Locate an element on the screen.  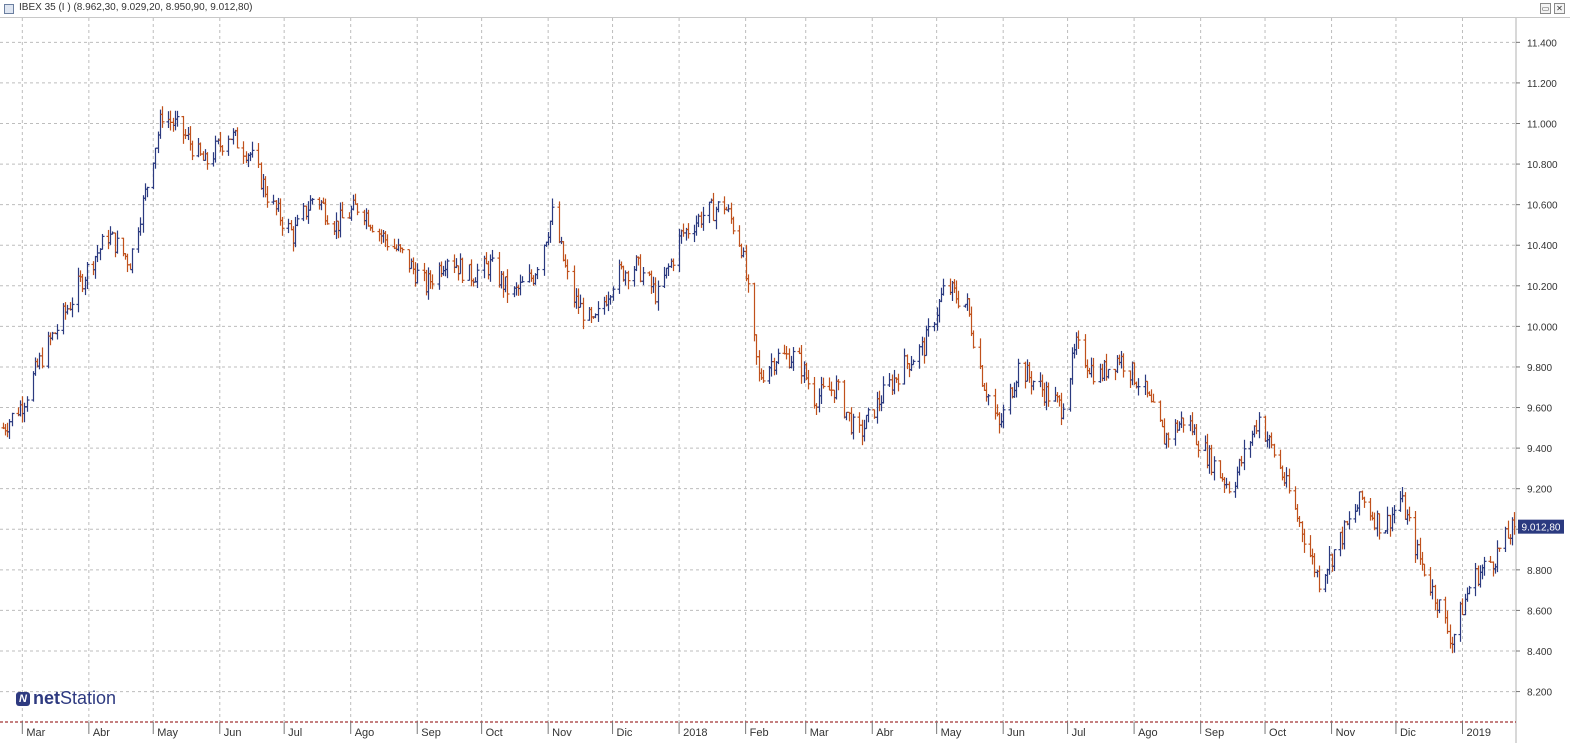
y-tick-label: 9.400 is located at coordinates (1539, 449).